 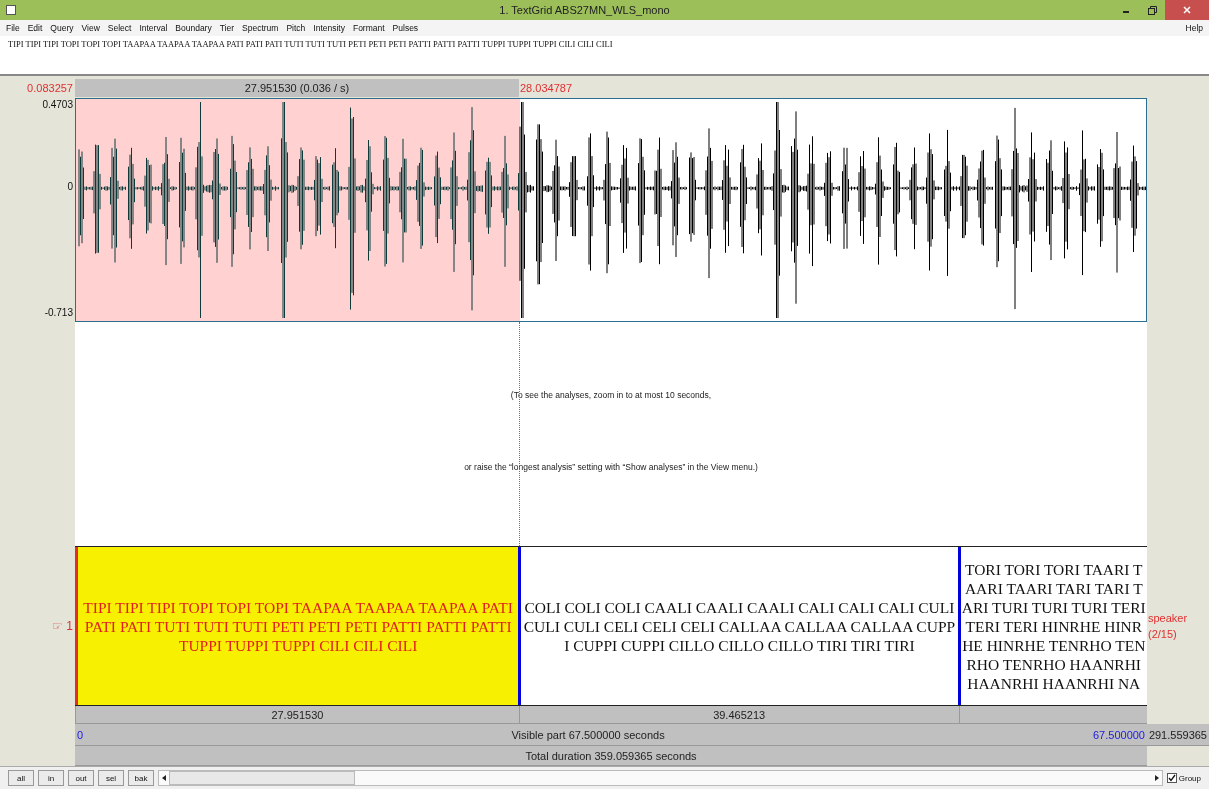 What do you see at coordinates (164, 778) in the screenshot?
I see `left-arrow-icon` at bounding box center [164, 778].